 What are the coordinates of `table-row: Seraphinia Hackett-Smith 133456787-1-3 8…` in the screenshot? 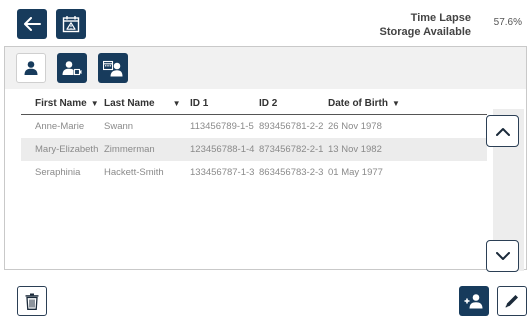 It's located at (254, 172).